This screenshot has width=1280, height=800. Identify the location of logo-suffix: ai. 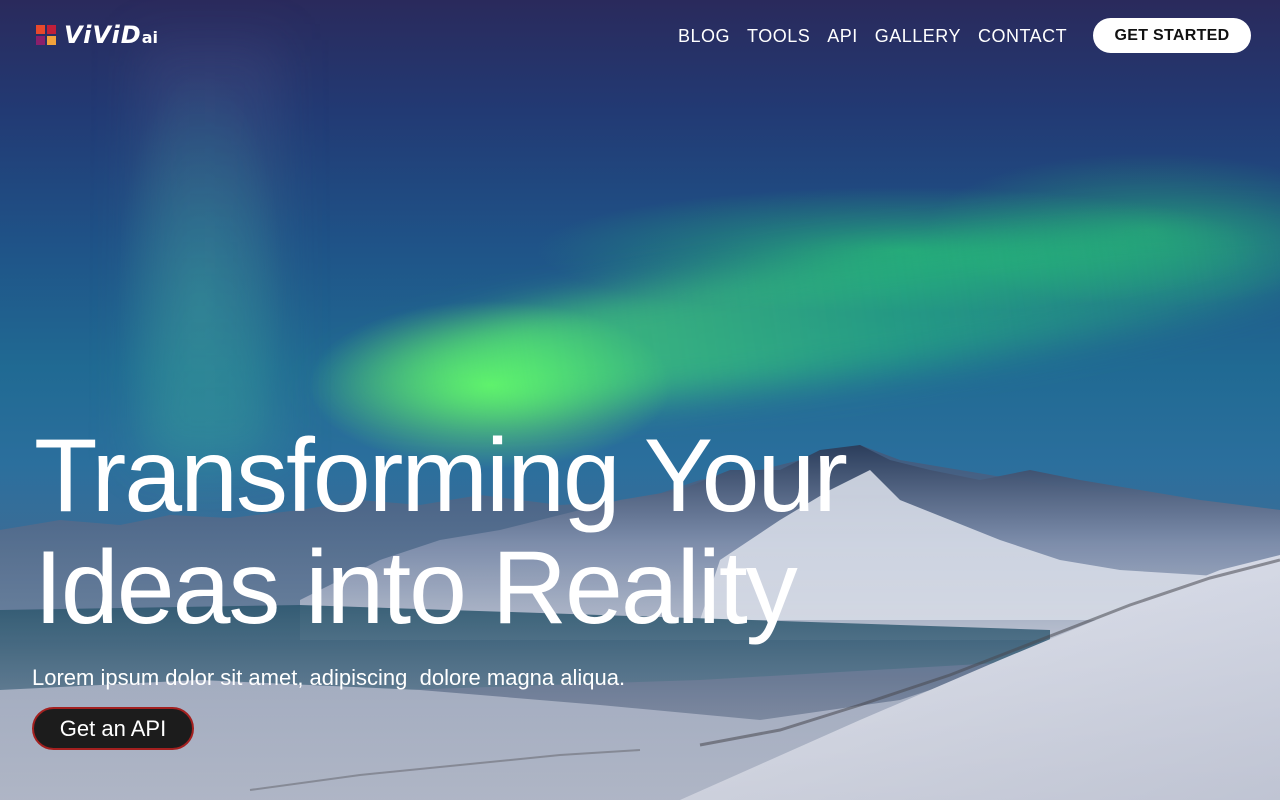
(149, 37).